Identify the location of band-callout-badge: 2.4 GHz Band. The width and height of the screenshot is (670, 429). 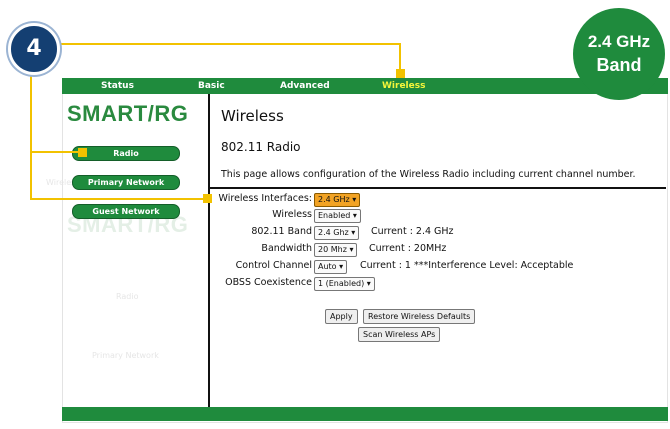
(619, 54).